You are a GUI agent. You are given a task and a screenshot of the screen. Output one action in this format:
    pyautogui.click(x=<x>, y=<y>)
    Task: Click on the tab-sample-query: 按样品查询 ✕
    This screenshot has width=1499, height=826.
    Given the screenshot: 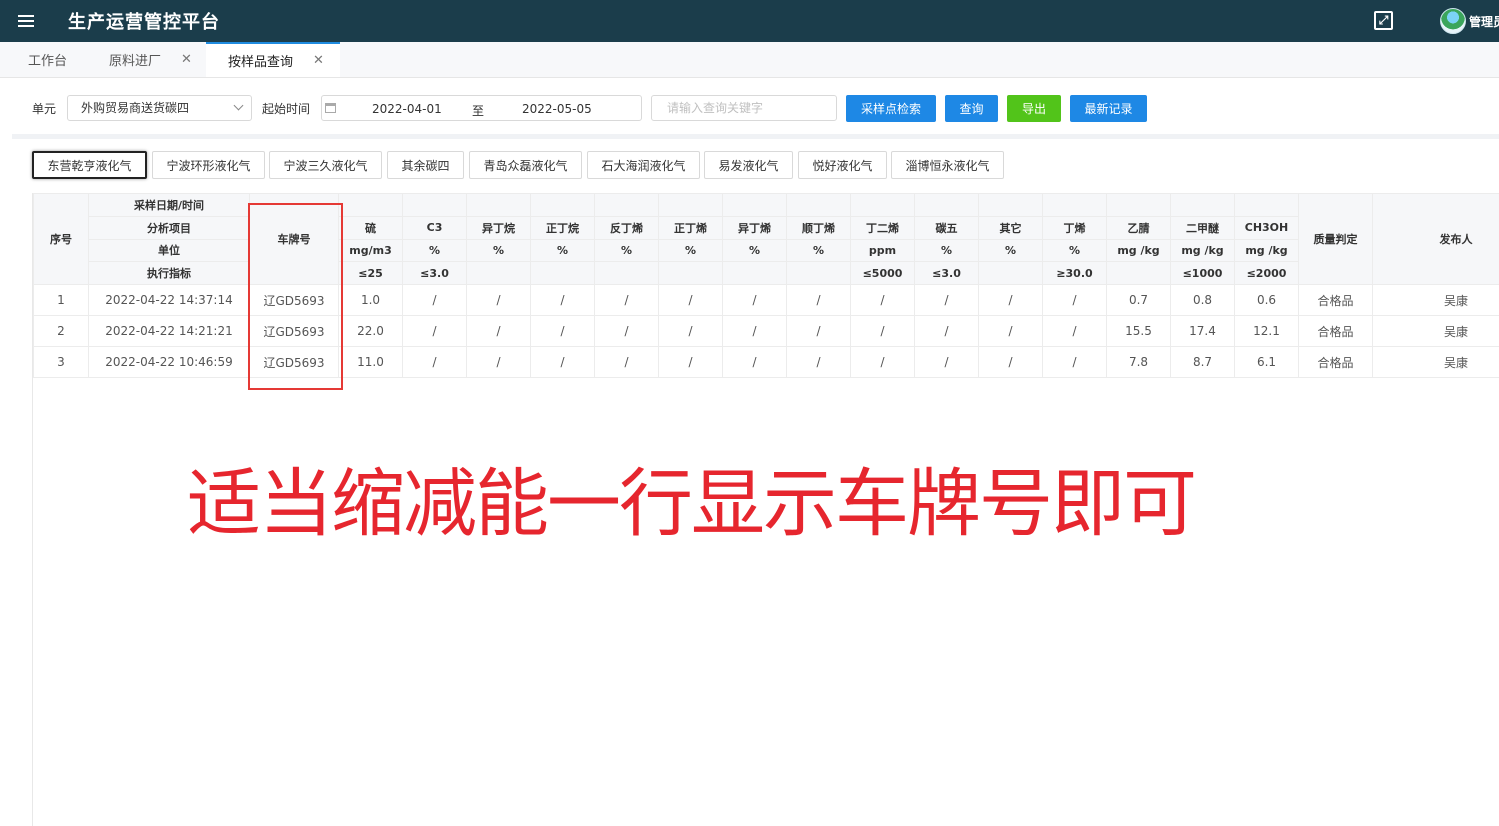 What is the action you would take?
    pyautogui.click(x=272, y=59)
    